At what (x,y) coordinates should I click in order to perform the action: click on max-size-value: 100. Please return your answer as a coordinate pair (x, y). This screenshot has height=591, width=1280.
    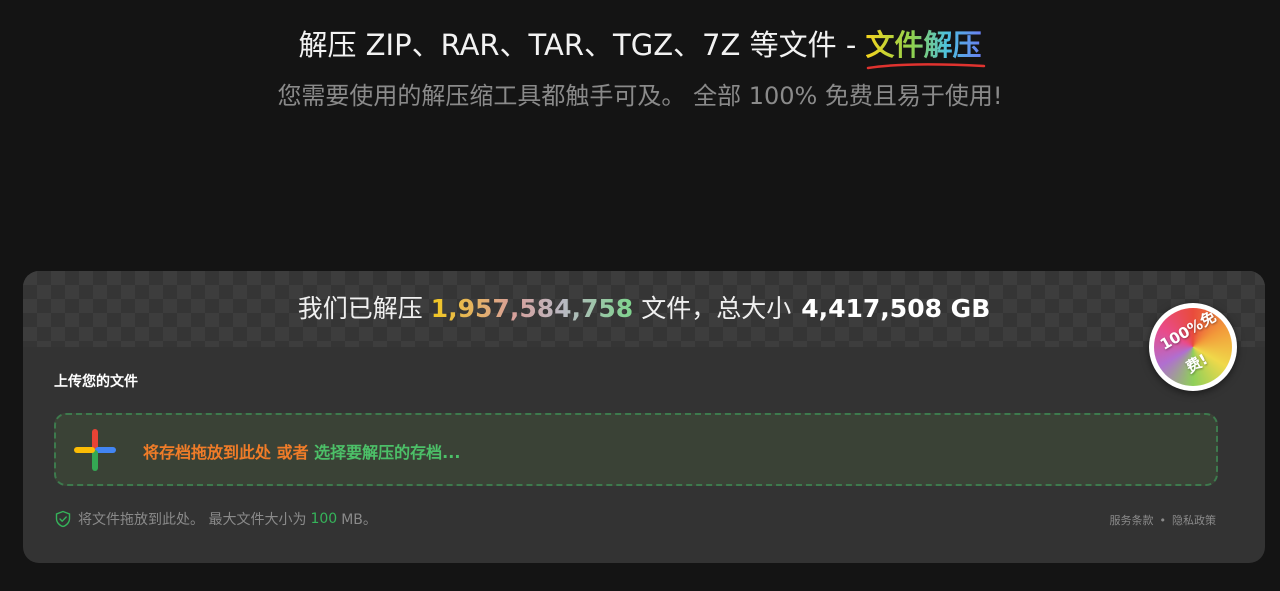
    Looking at the image, I should click on (324, 519).